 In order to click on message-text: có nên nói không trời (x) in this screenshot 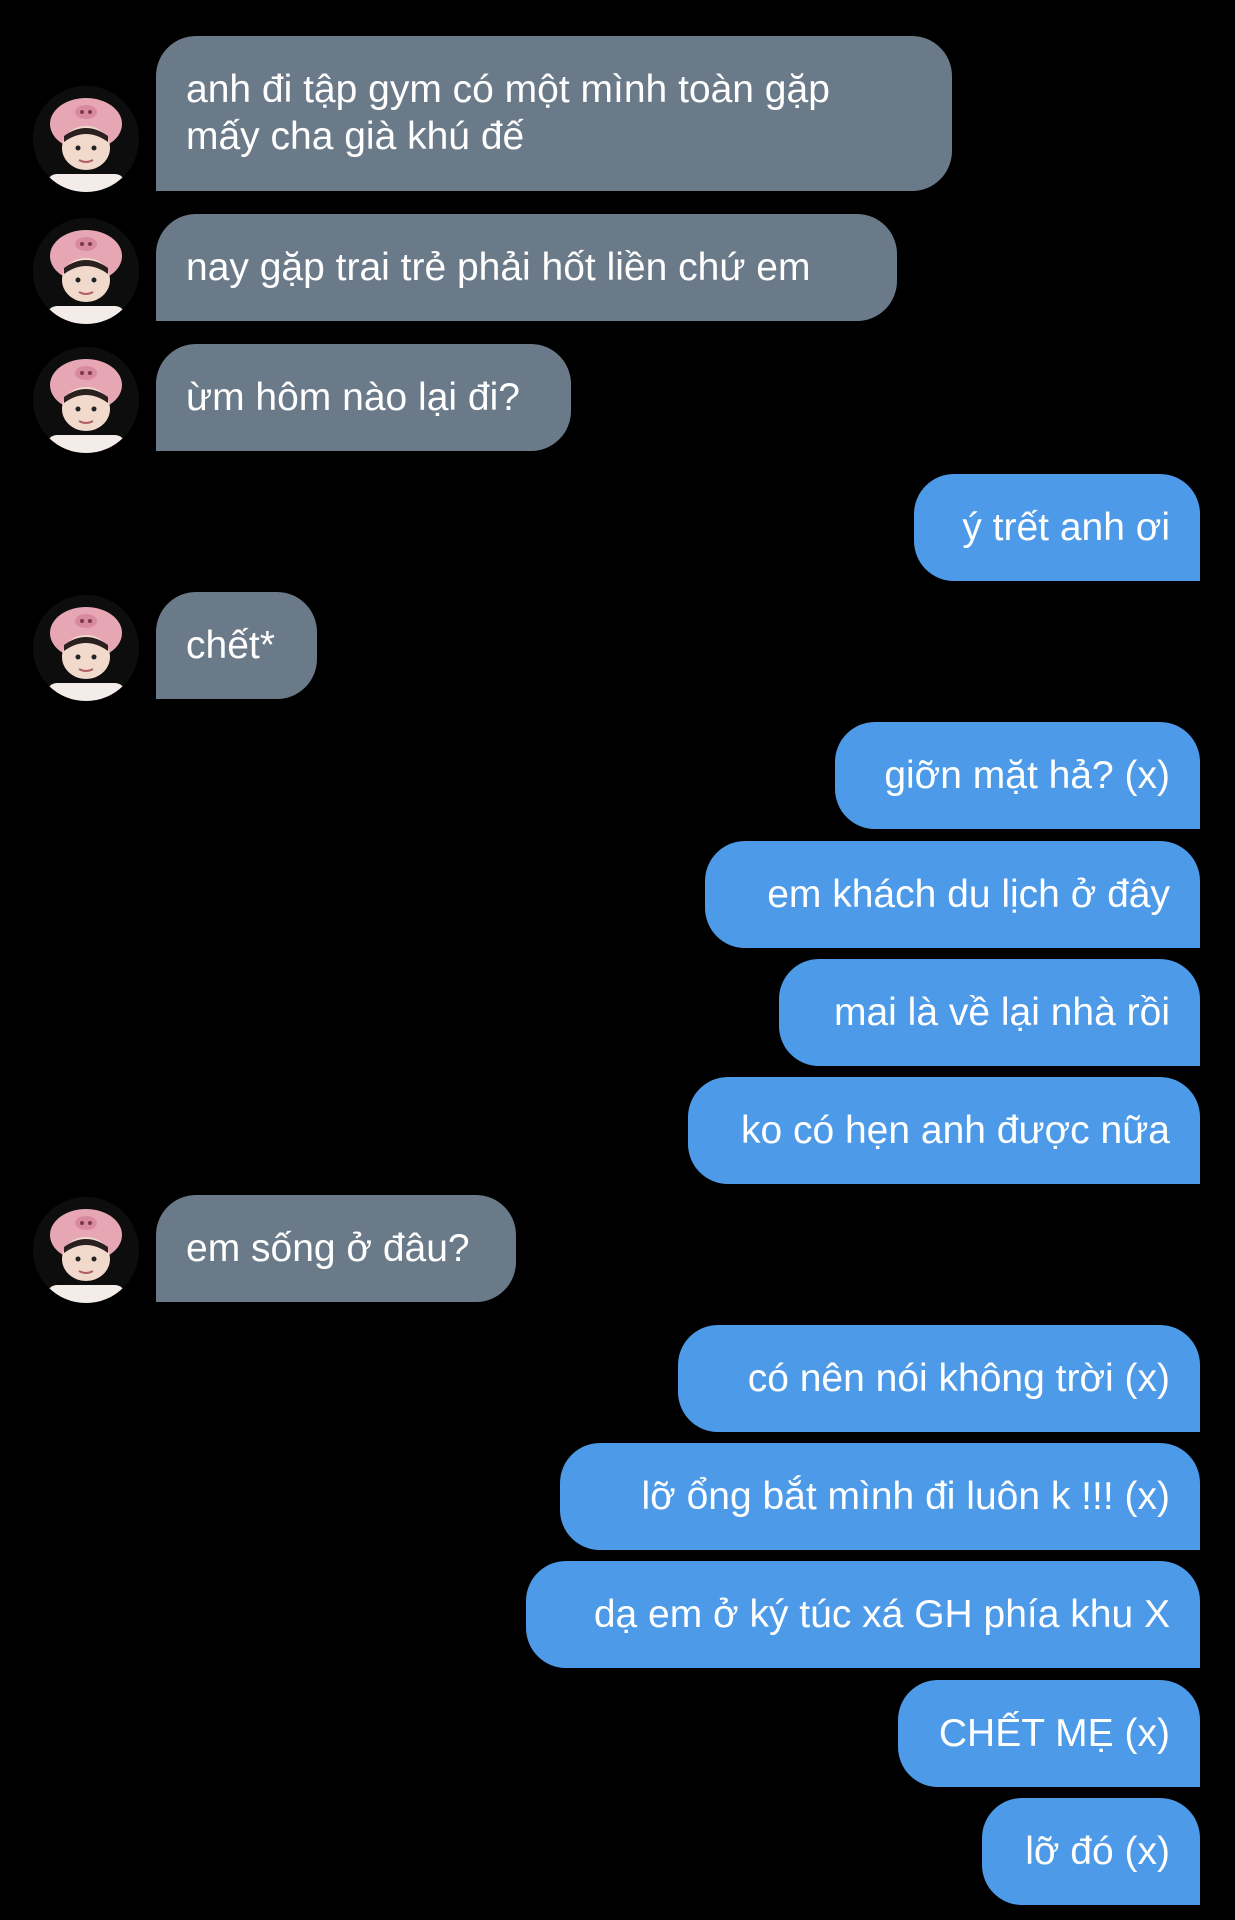, I will do `click(958, 1378)`.